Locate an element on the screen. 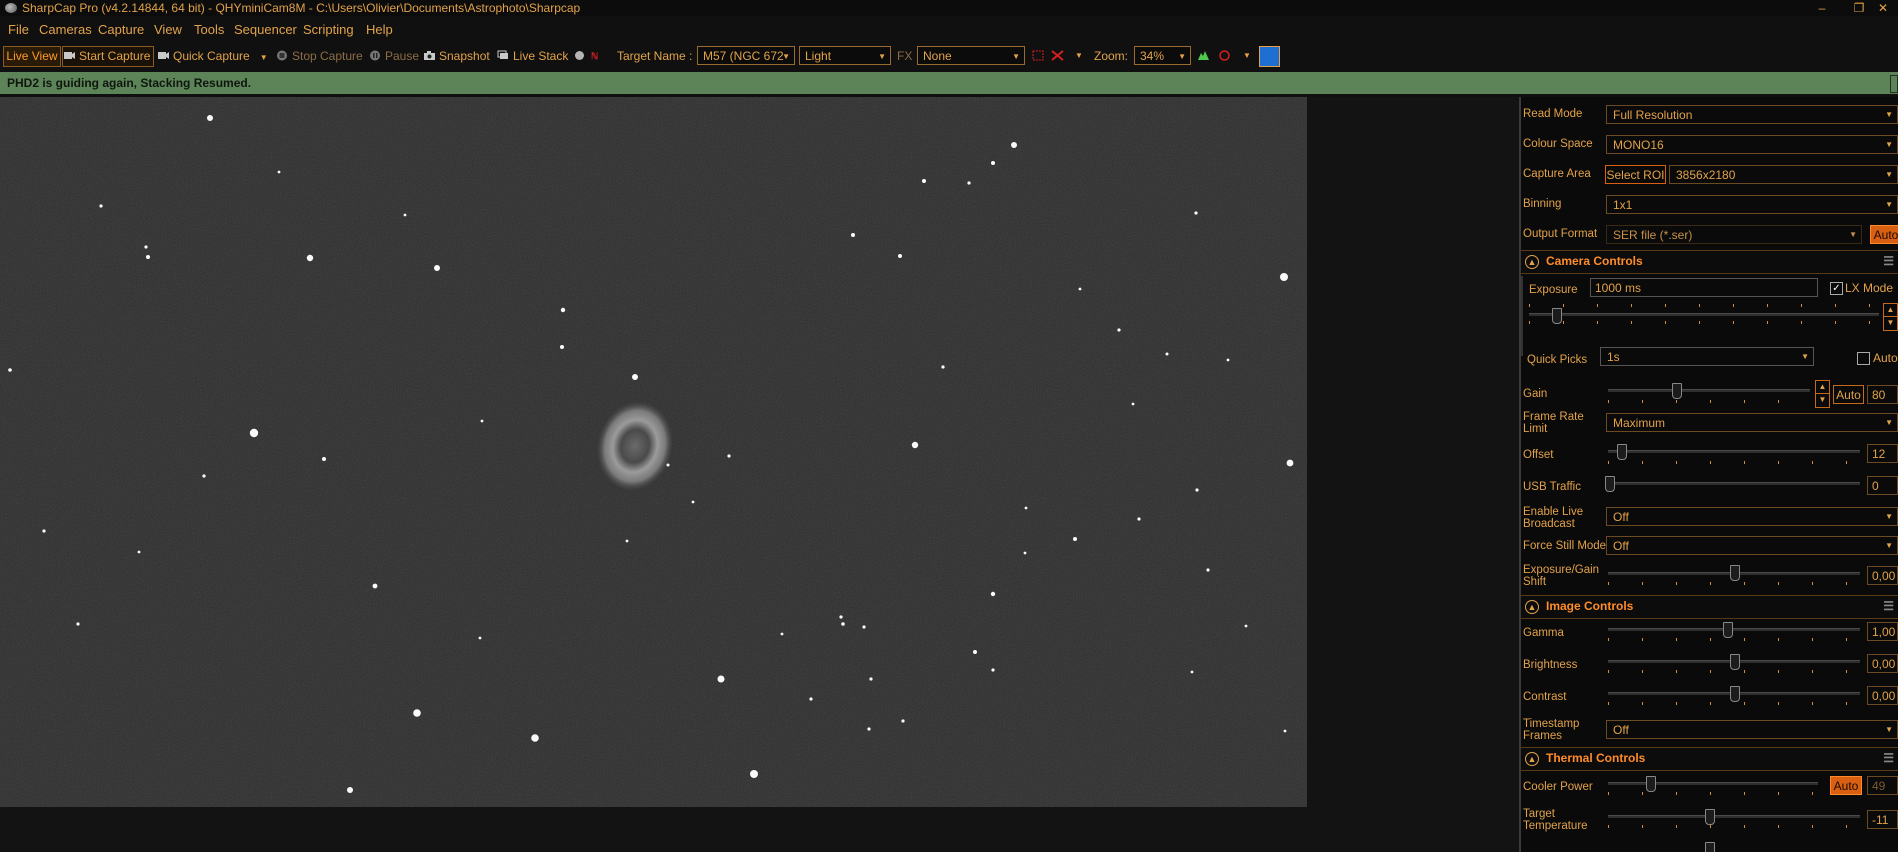 The image size is (1898, 852). binning-select: 1x1 ▼ is located at coordinates (1752, 204).